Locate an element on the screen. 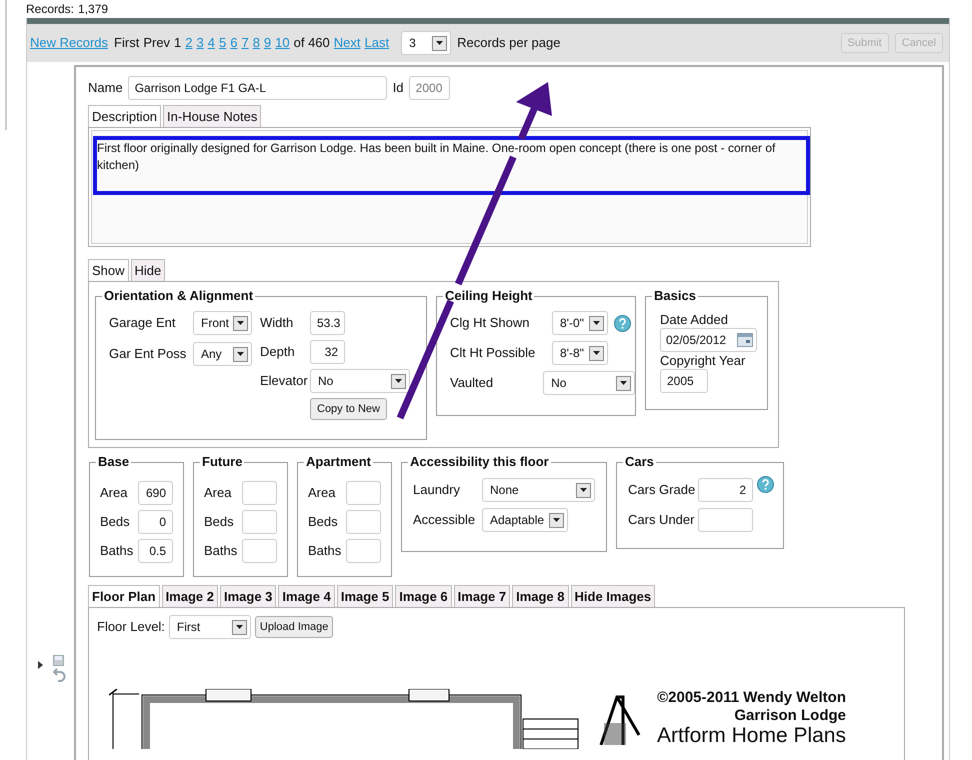 This screenshot has width=972, height=760. field-label: Garage Ent is located at coordinates (142, 323).